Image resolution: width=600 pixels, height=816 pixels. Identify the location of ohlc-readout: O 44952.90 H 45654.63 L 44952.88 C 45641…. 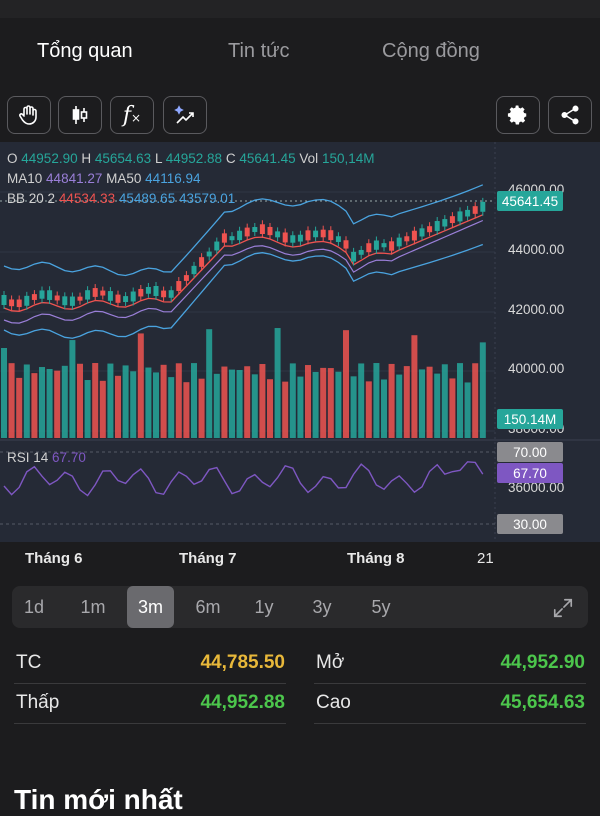
(191, 158).